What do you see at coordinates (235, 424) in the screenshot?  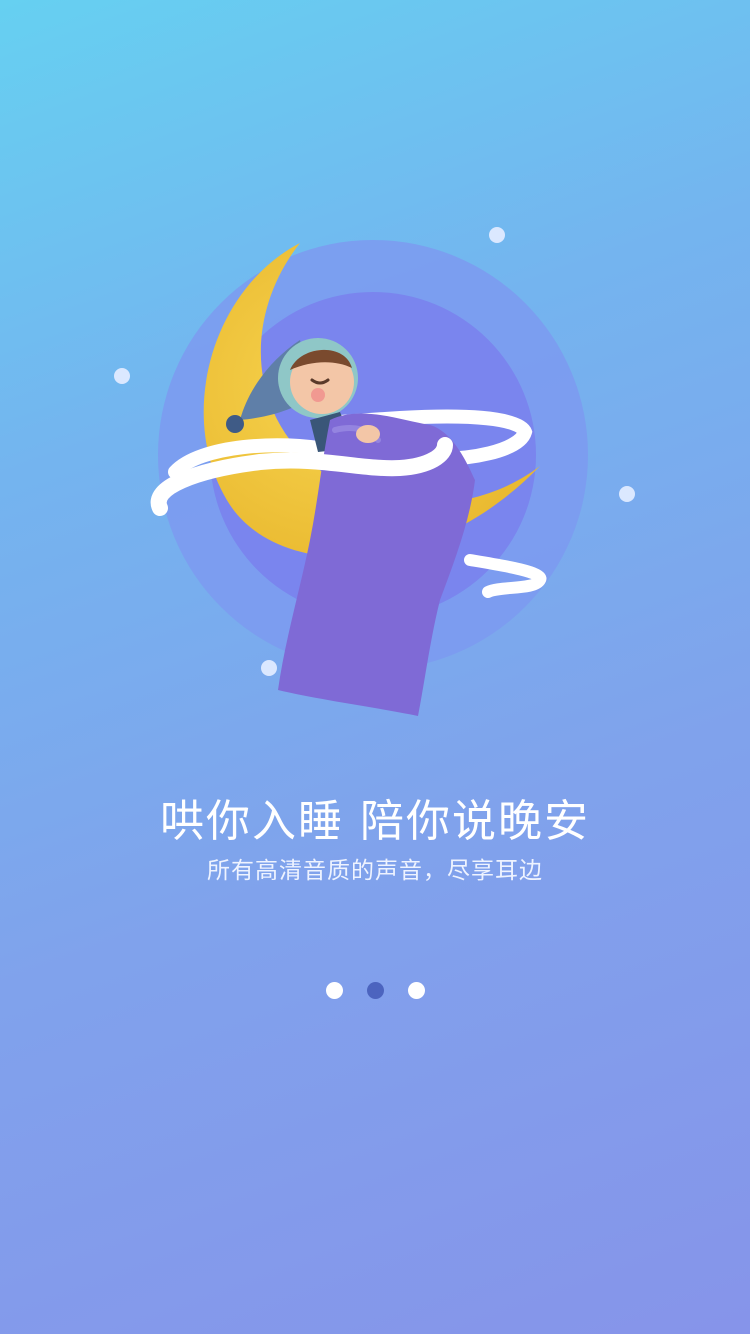 I see `nightcap-pompom-icon` at bounding box center [235, 424].